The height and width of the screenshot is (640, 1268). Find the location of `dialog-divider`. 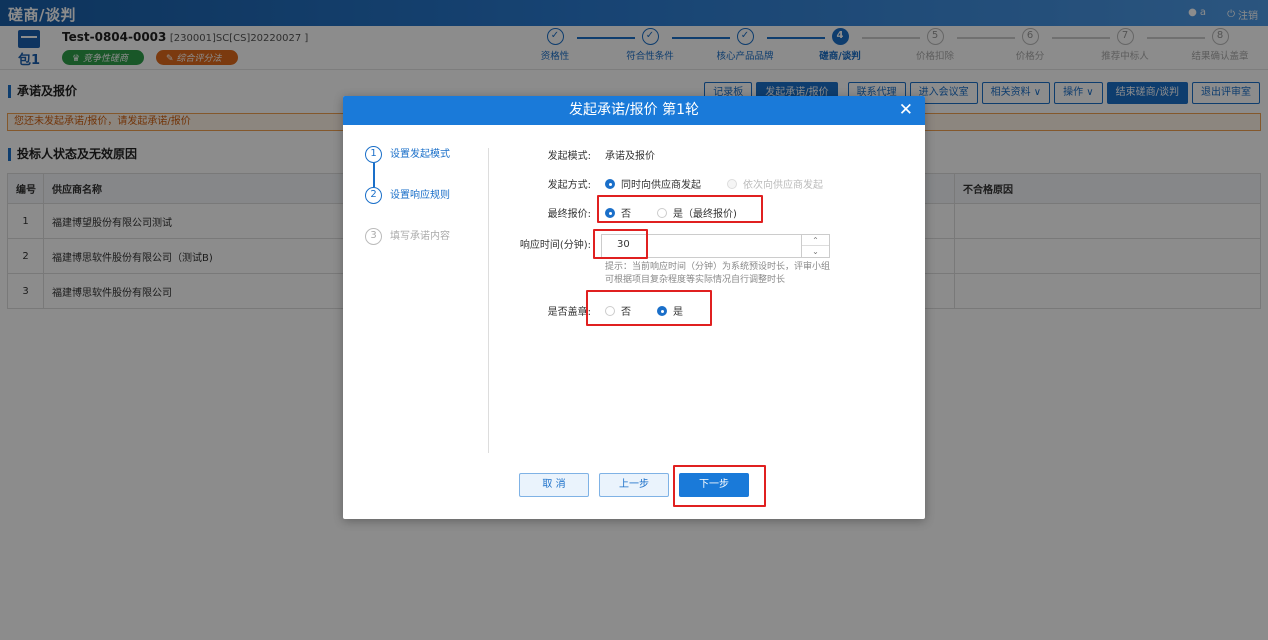

dialog-divider is located at coordinates (488, 300).